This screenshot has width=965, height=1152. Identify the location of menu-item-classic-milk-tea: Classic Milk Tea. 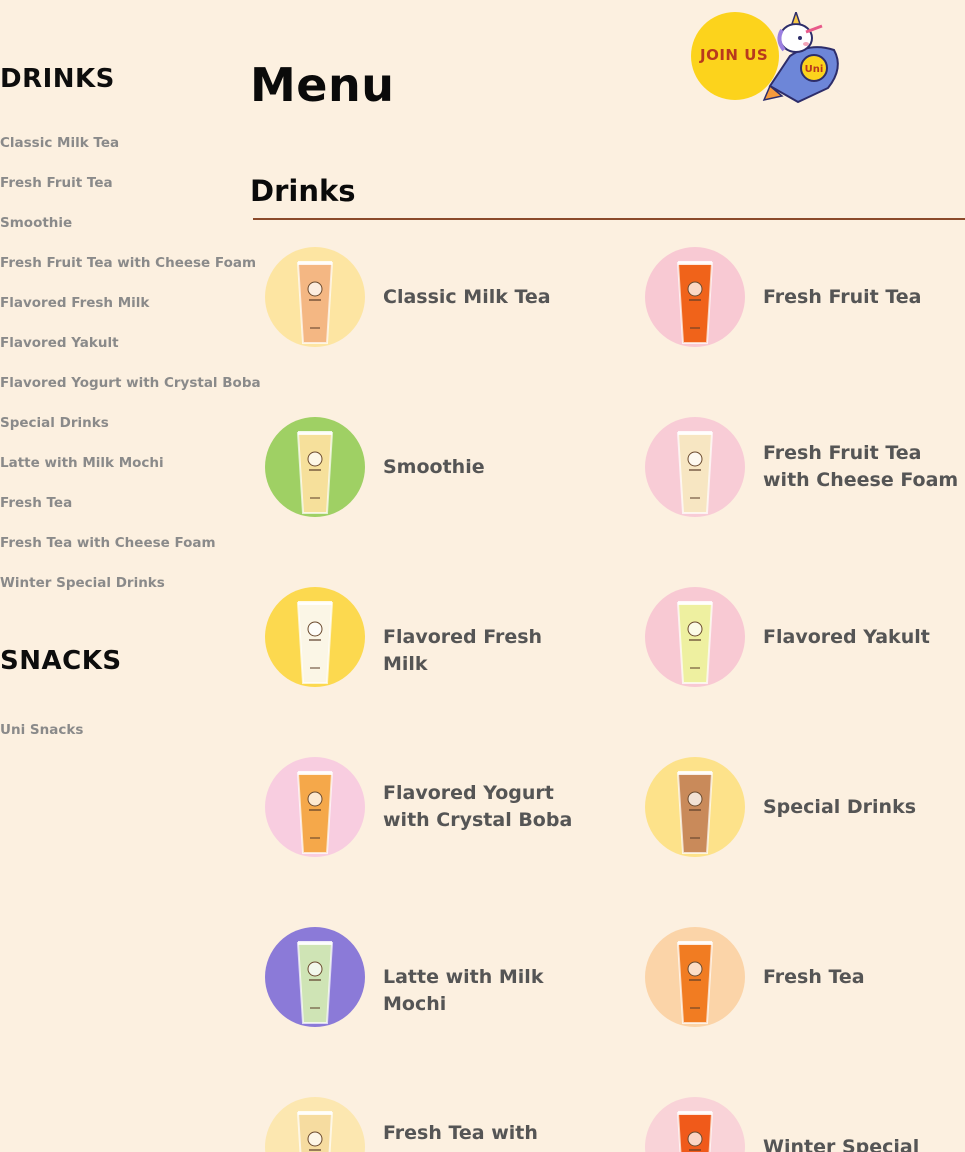
(415, 302).